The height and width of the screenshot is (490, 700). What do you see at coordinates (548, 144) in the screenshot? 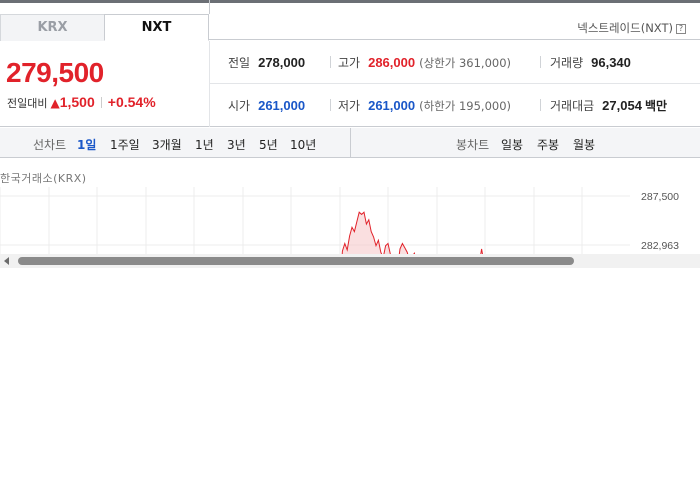
I see `candle-weekly: 주봉` at bounding box center [548, 144].